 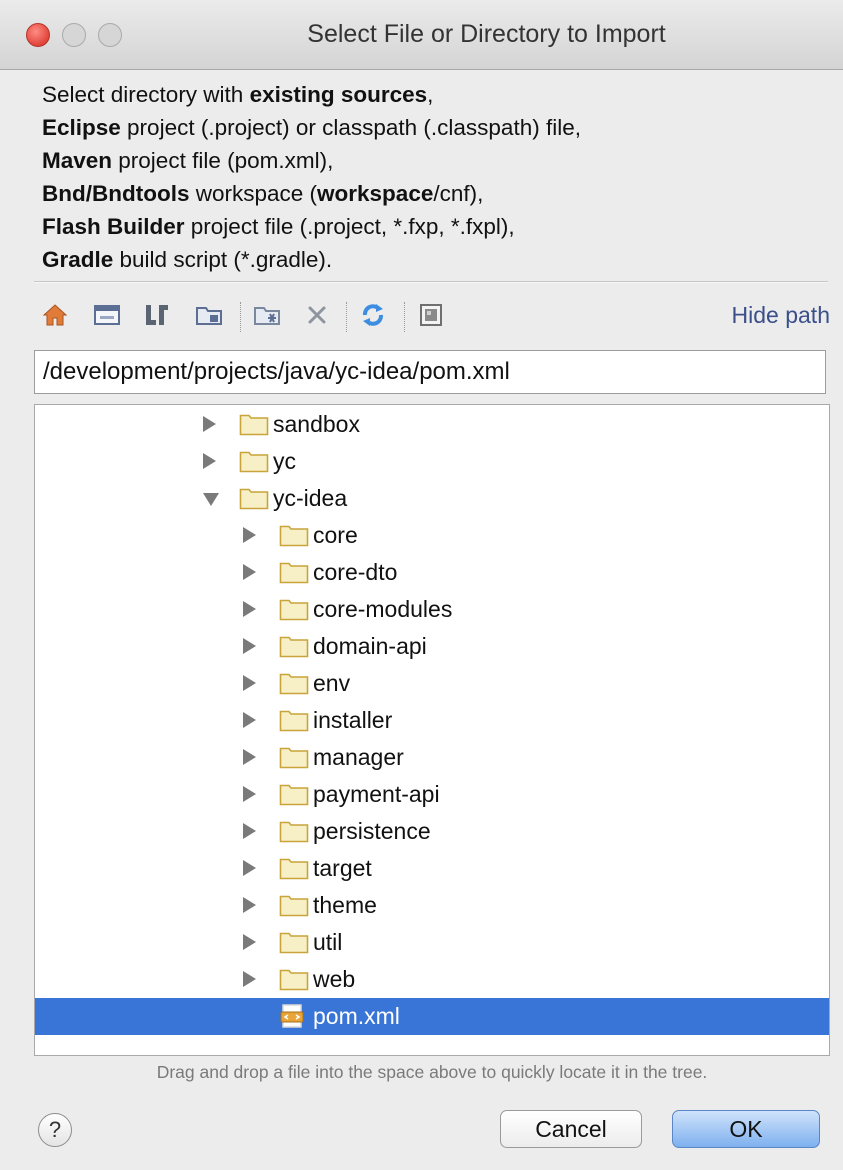 What do you see at coordinates (74, 35) in the screenshot?
I see `minimize-window-button` at bounding box center [74, 35].